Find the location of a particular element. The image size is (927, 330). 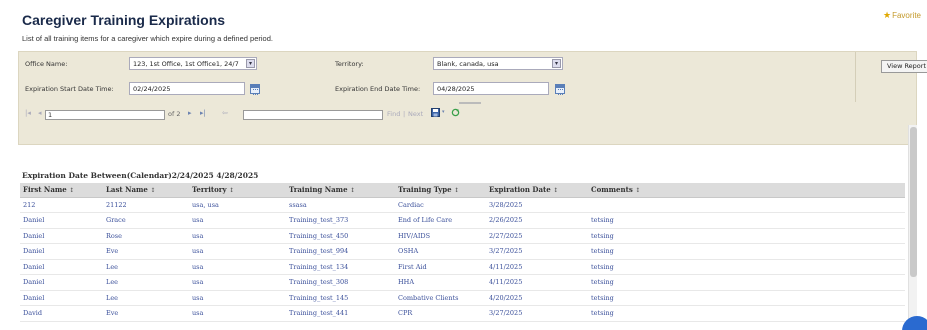

end-date-input: 04/28/2025 is located at coordinates (491, 88).